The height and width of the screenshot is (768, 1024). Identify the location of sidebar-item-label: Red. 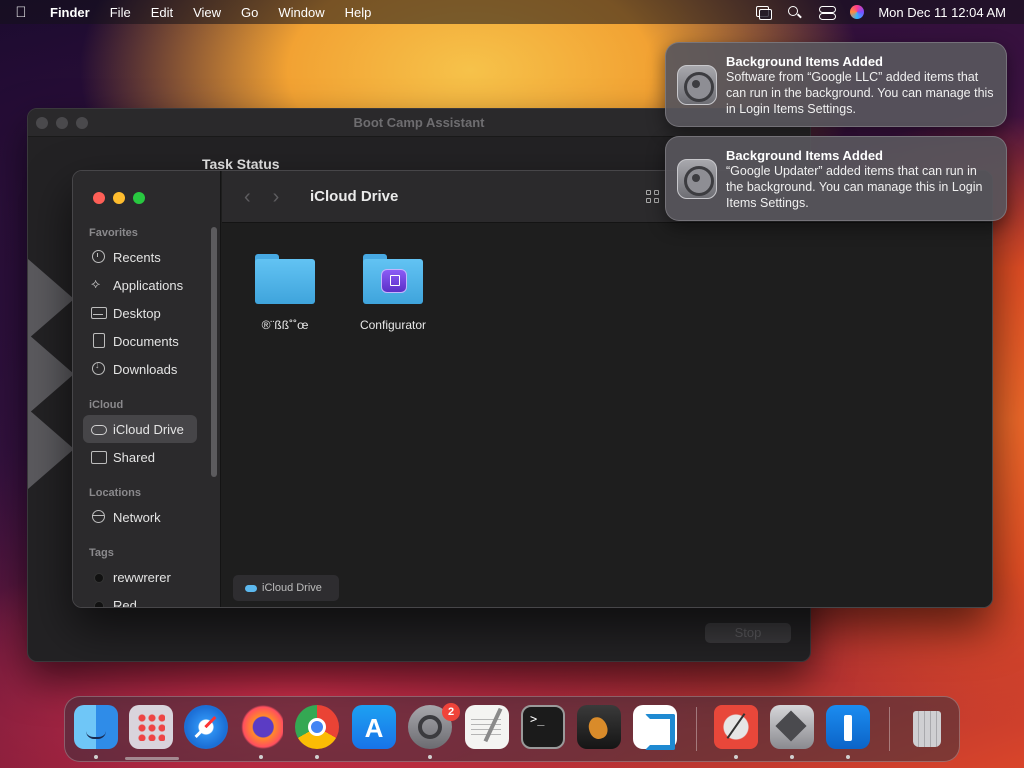
(125, 602).